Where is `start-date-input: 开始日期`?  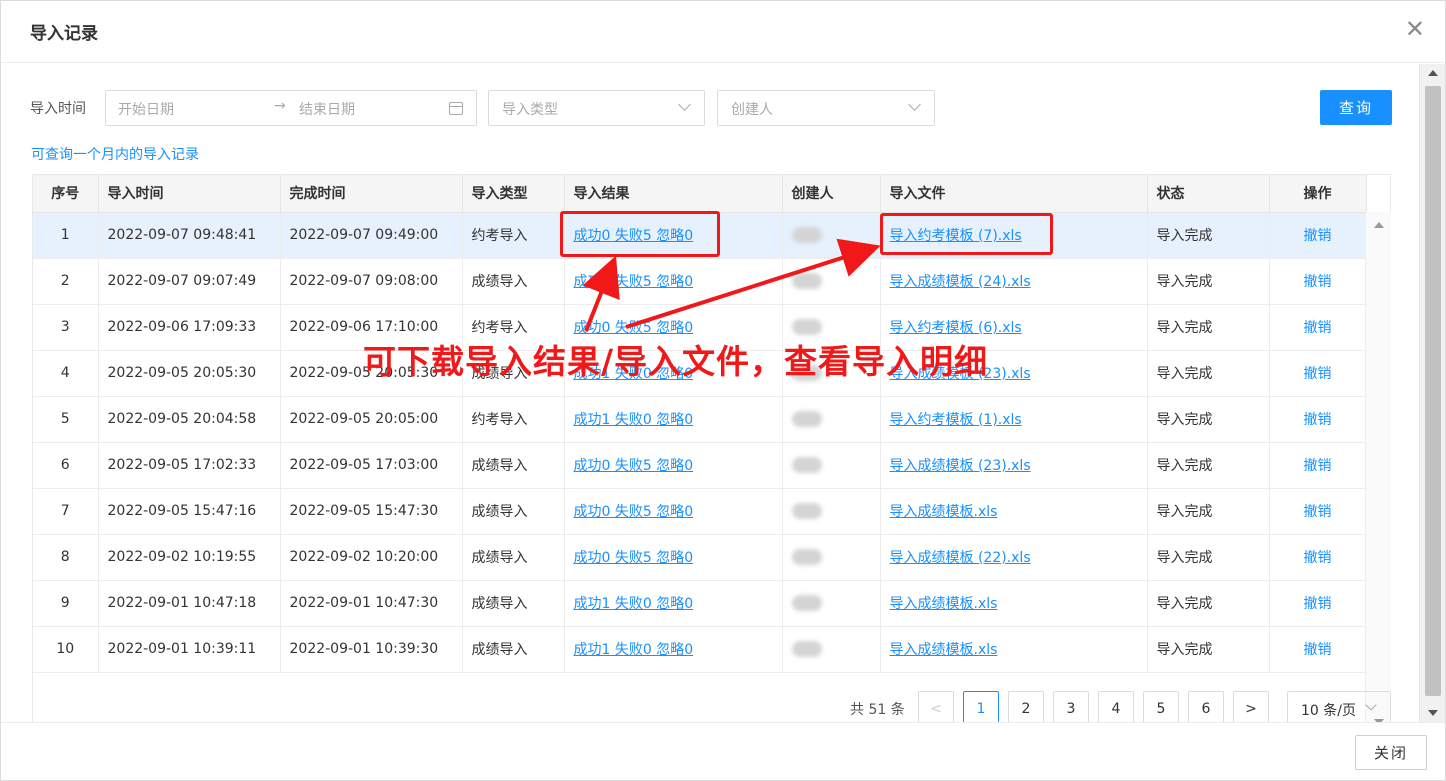 start-date-input: 开始日期 is located at coordinates (146, 109).